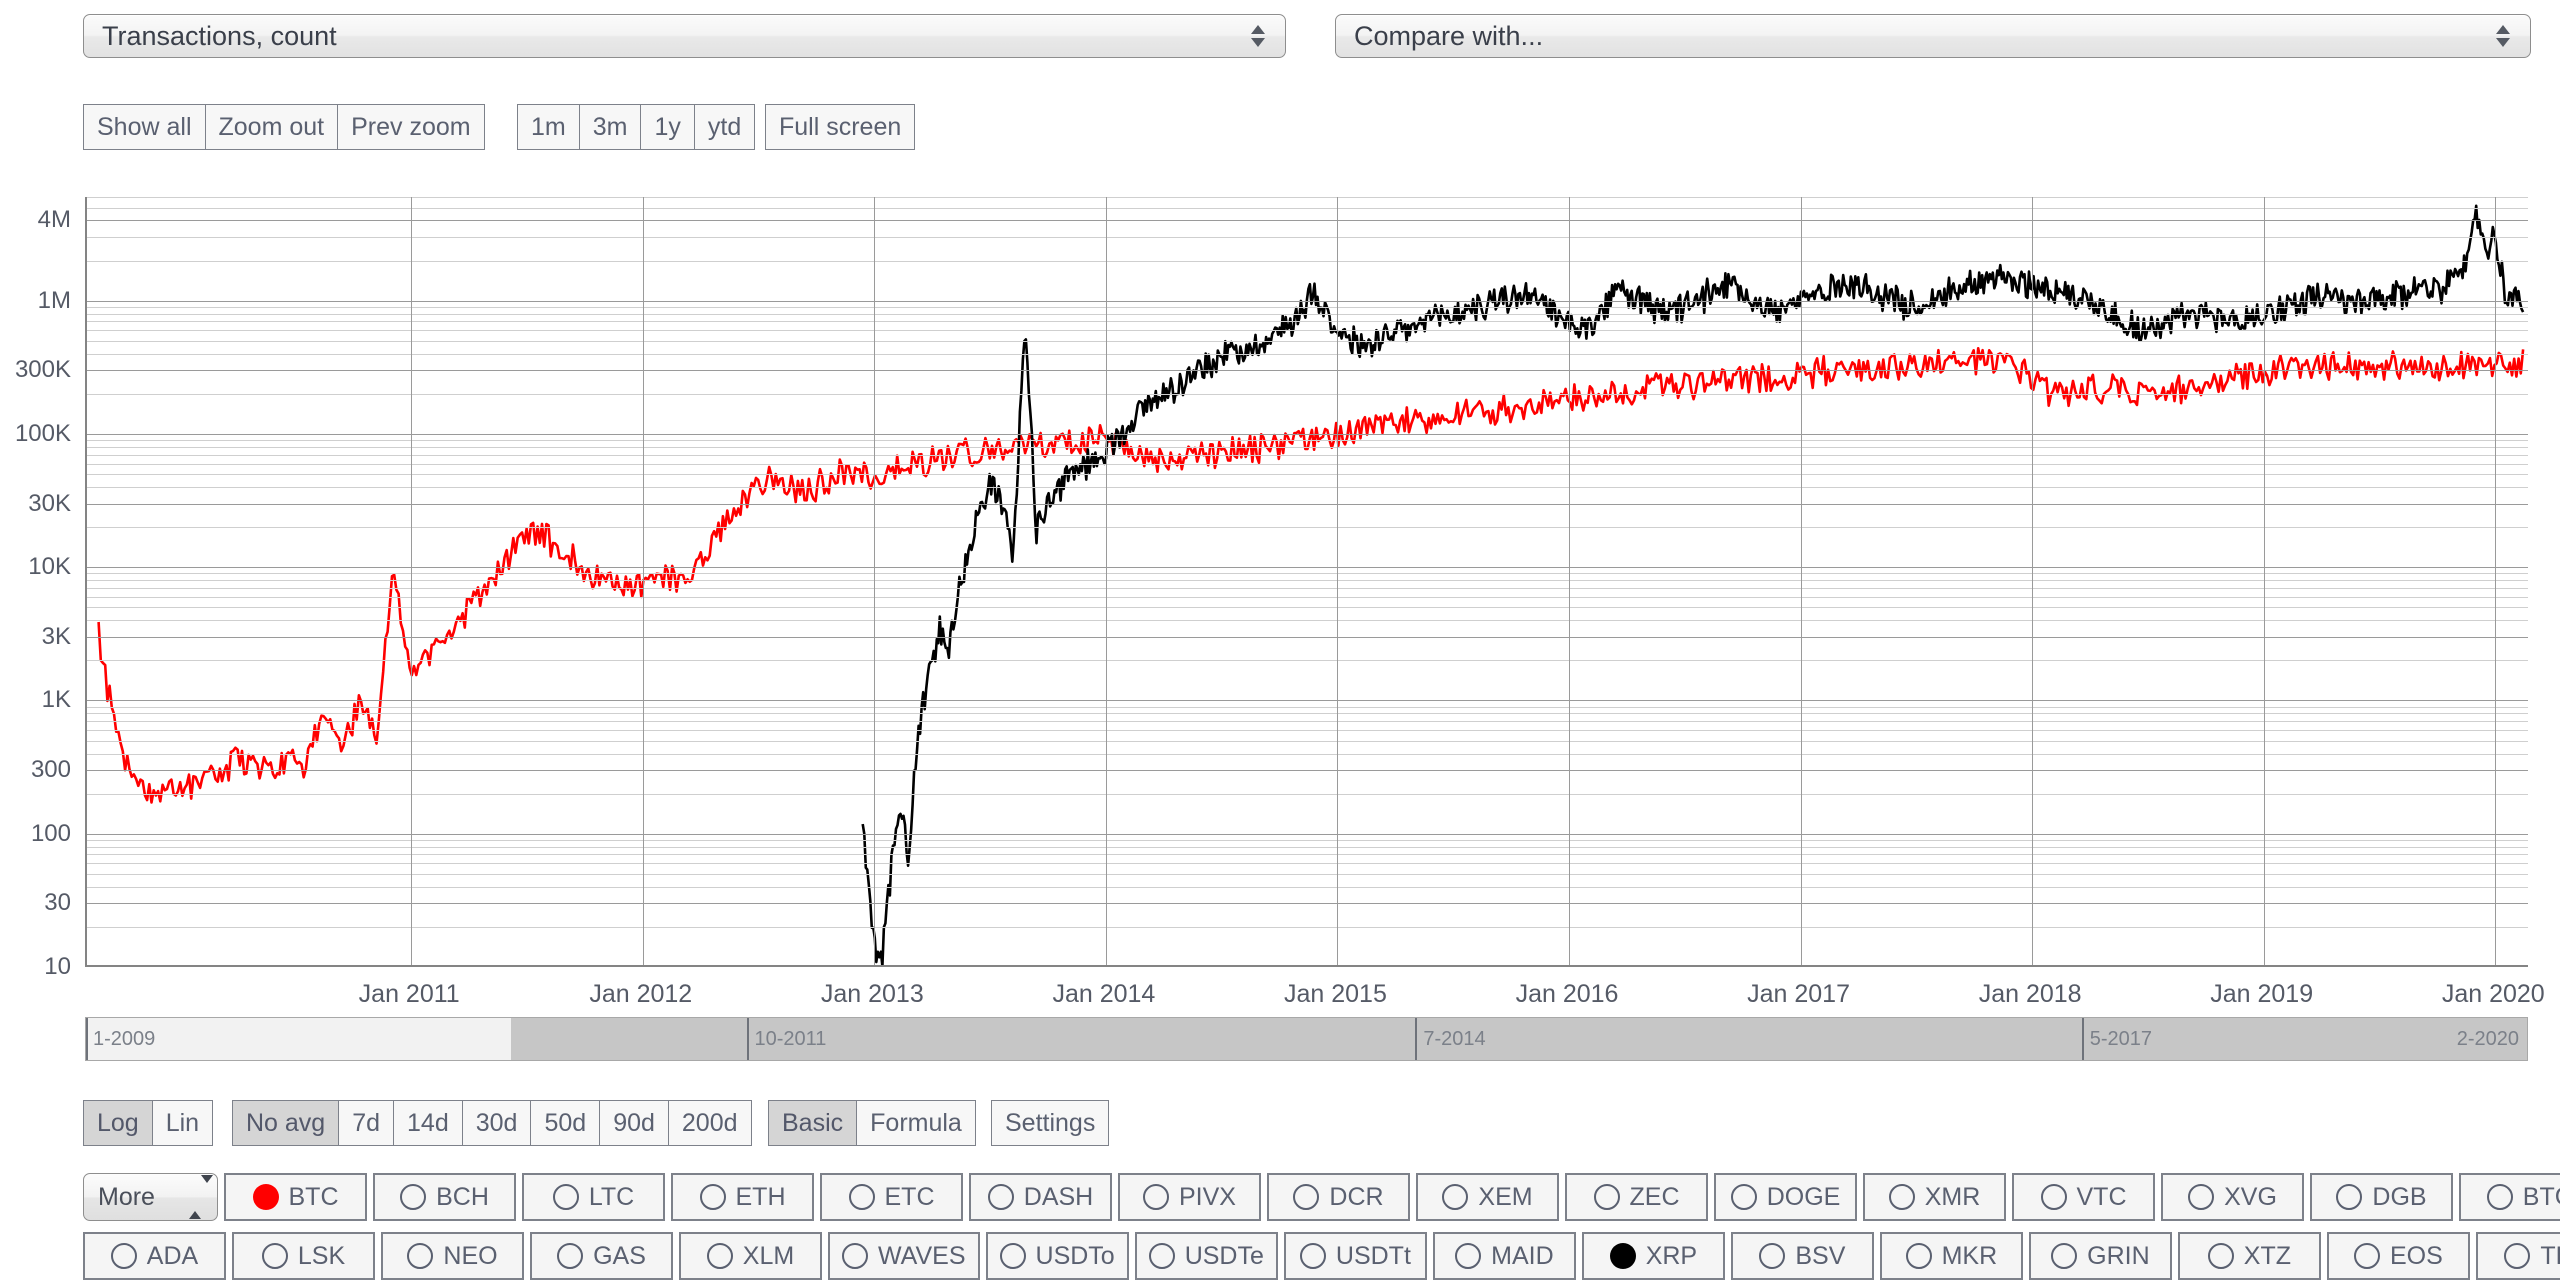 This screenshot has height=1280, width=2560. I want to click on coin-button-eth: ETH, so click(742, 1197).